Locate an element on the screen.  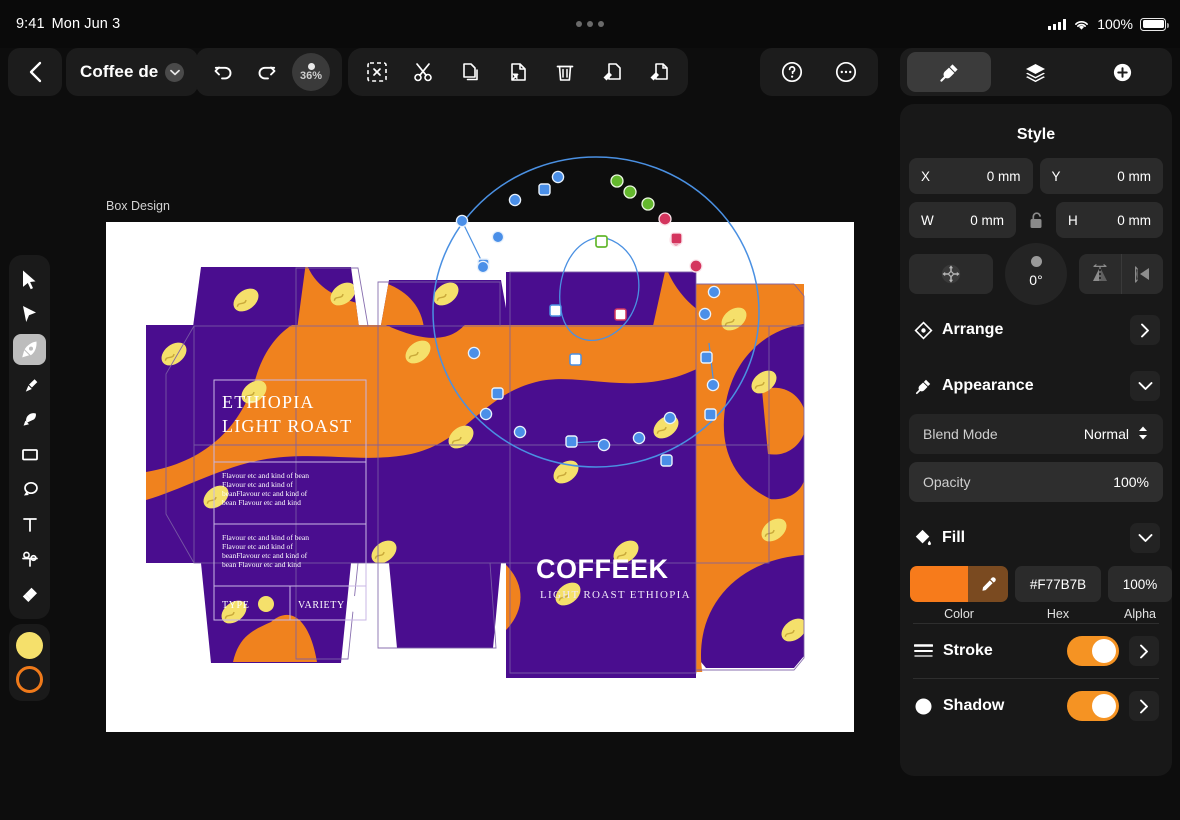
tool-pencil is located at coordinates (29, 384).